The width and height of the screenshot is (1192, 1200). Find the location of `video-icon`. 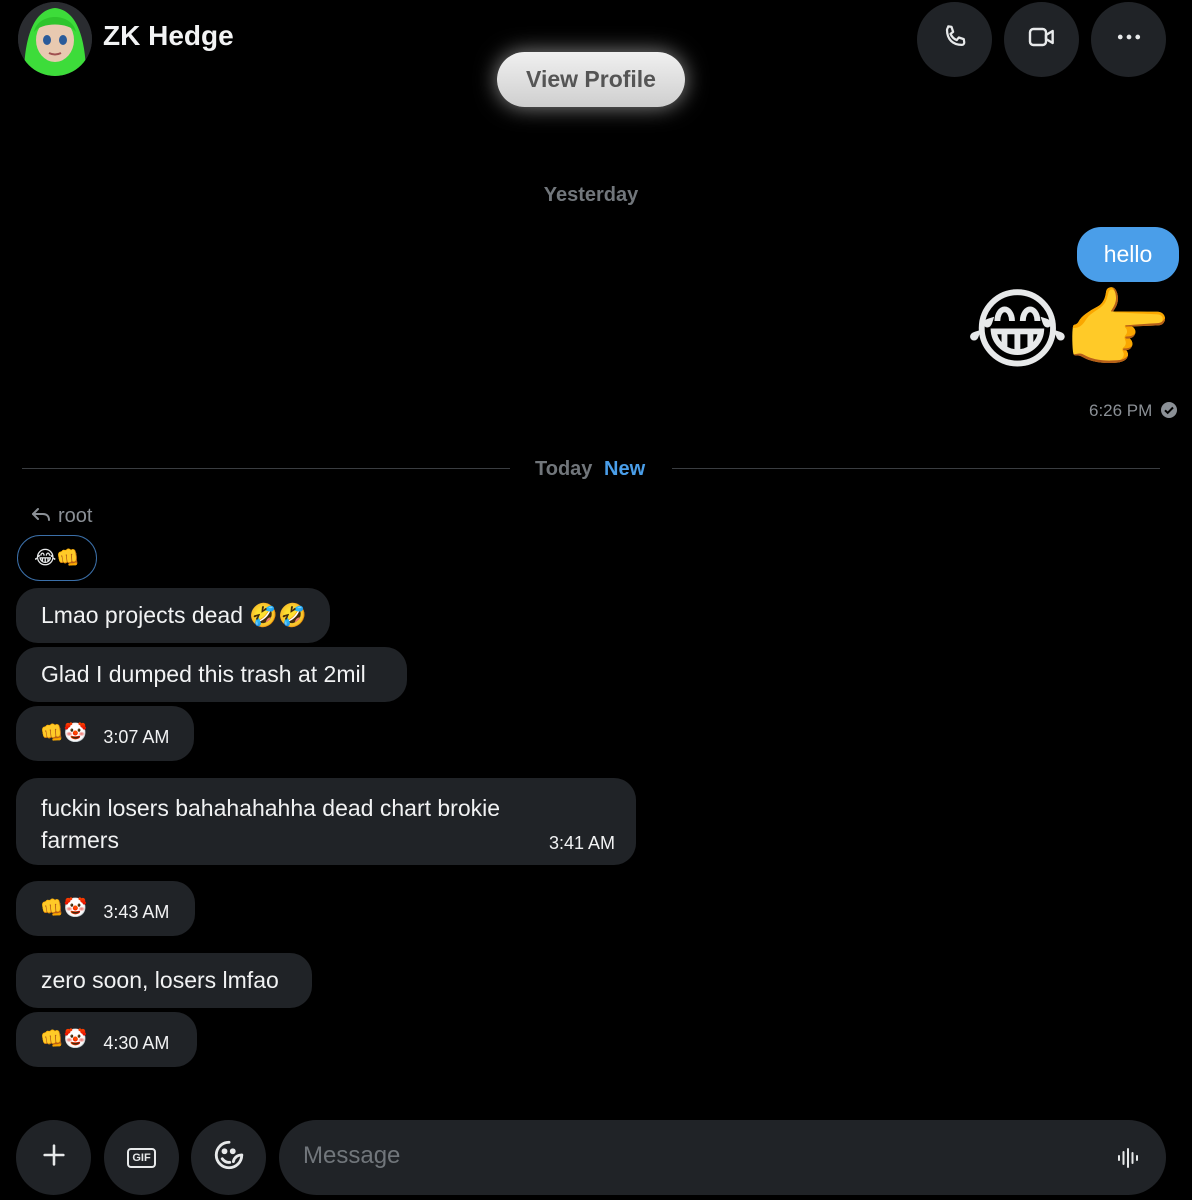

video-icon is located at coordinates (1042, 39).